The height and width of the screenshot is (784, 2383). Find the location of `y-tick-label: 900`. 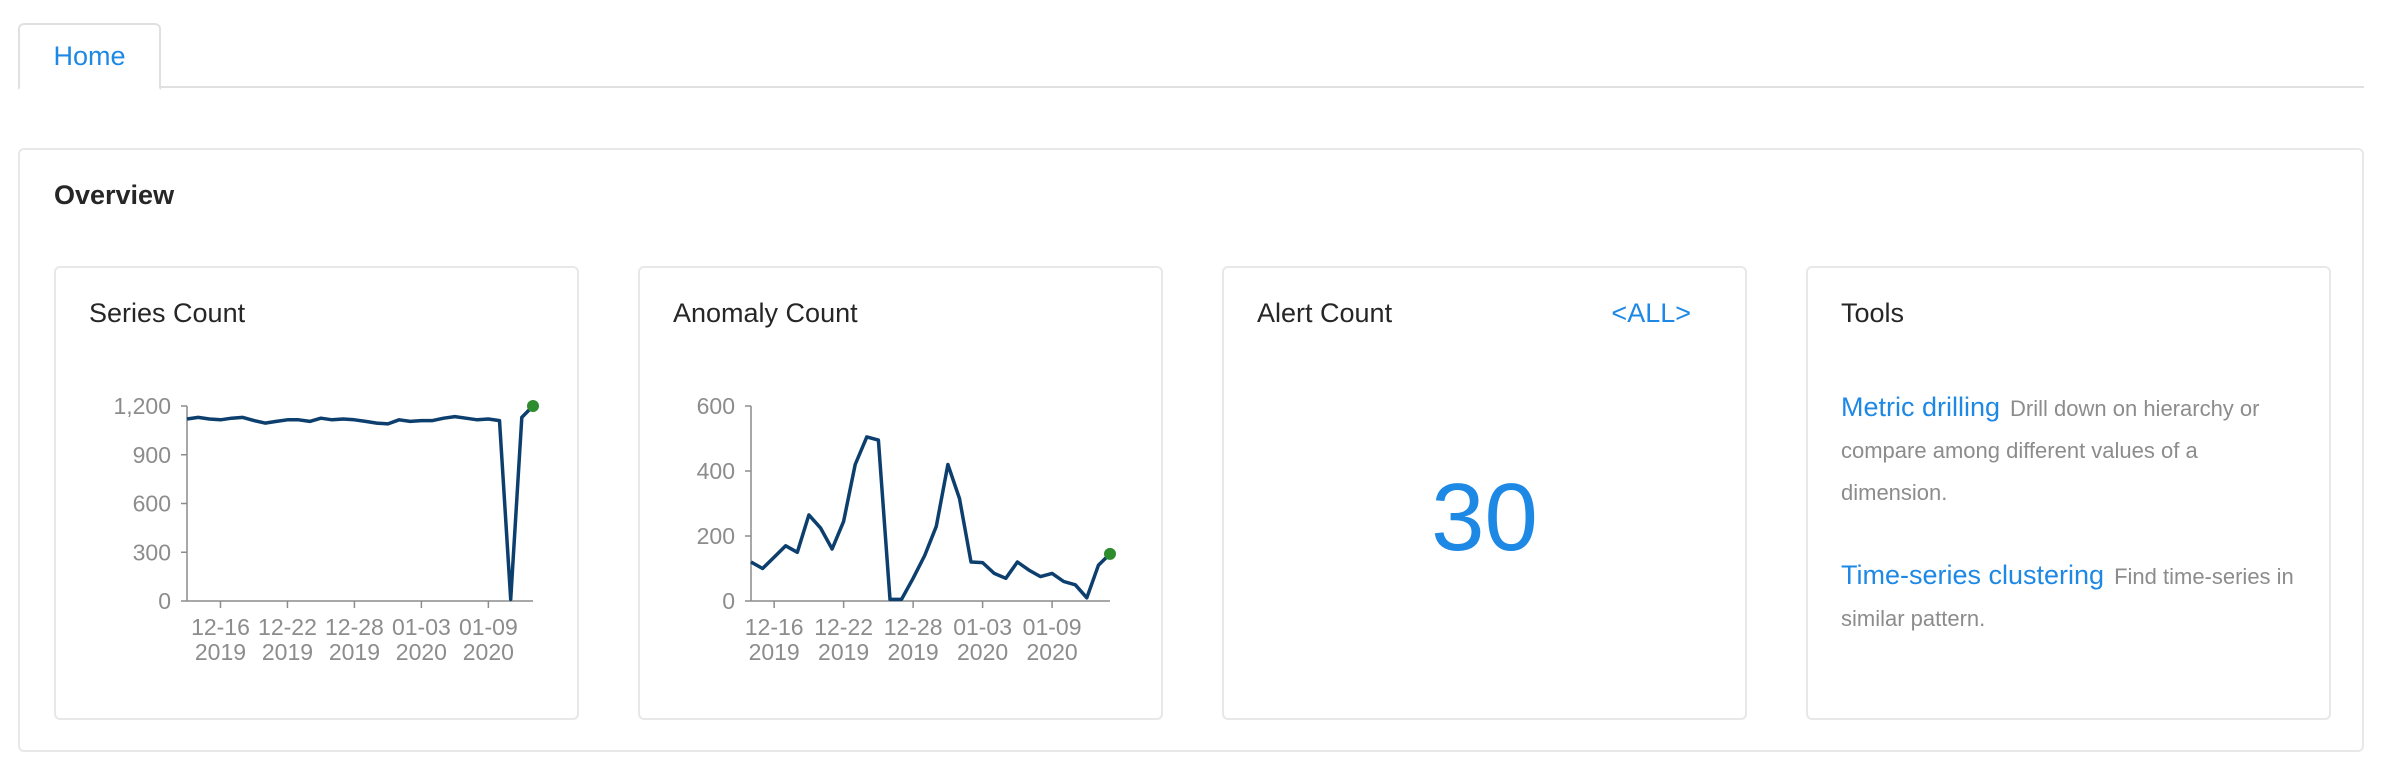

y-tick-label: 900 is located at coordinates (152, 455).